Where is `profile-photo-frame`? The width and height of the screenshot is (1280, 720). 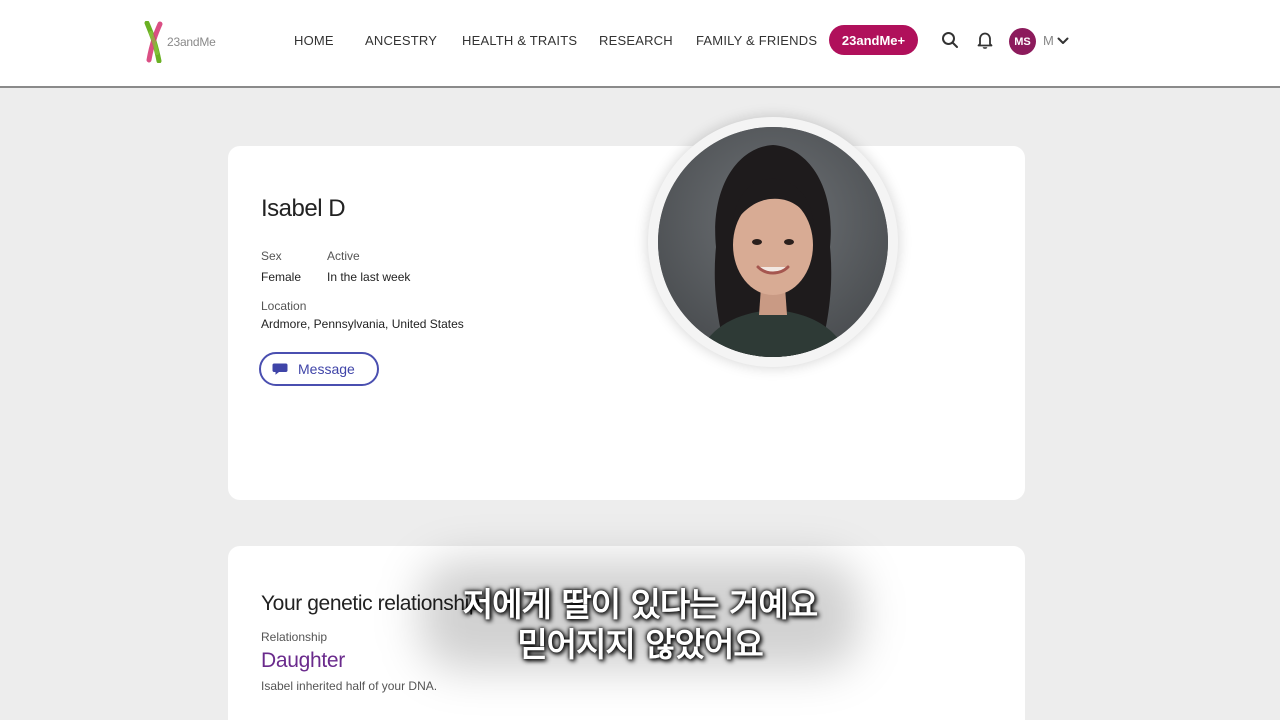 profile-photo-frame is located at coordinates (773, 242).